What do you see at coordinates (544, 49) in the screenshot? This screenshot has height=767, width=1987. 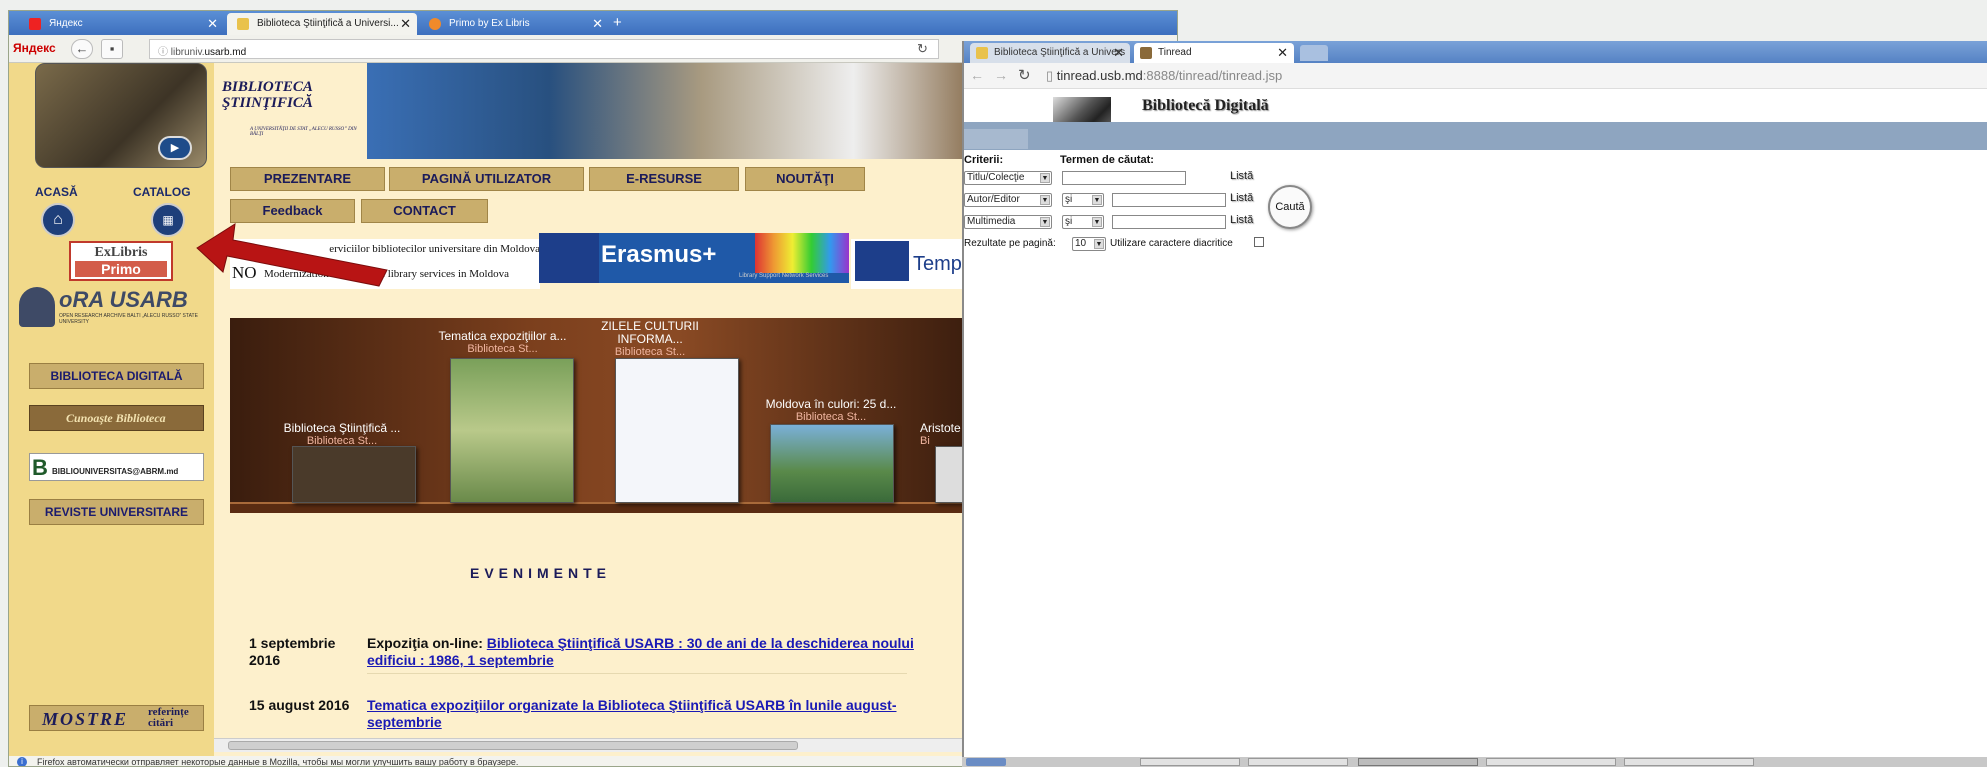 I see `url-bar: ⓘ libruniv.usarb.md` at bounding box center [544, 49].